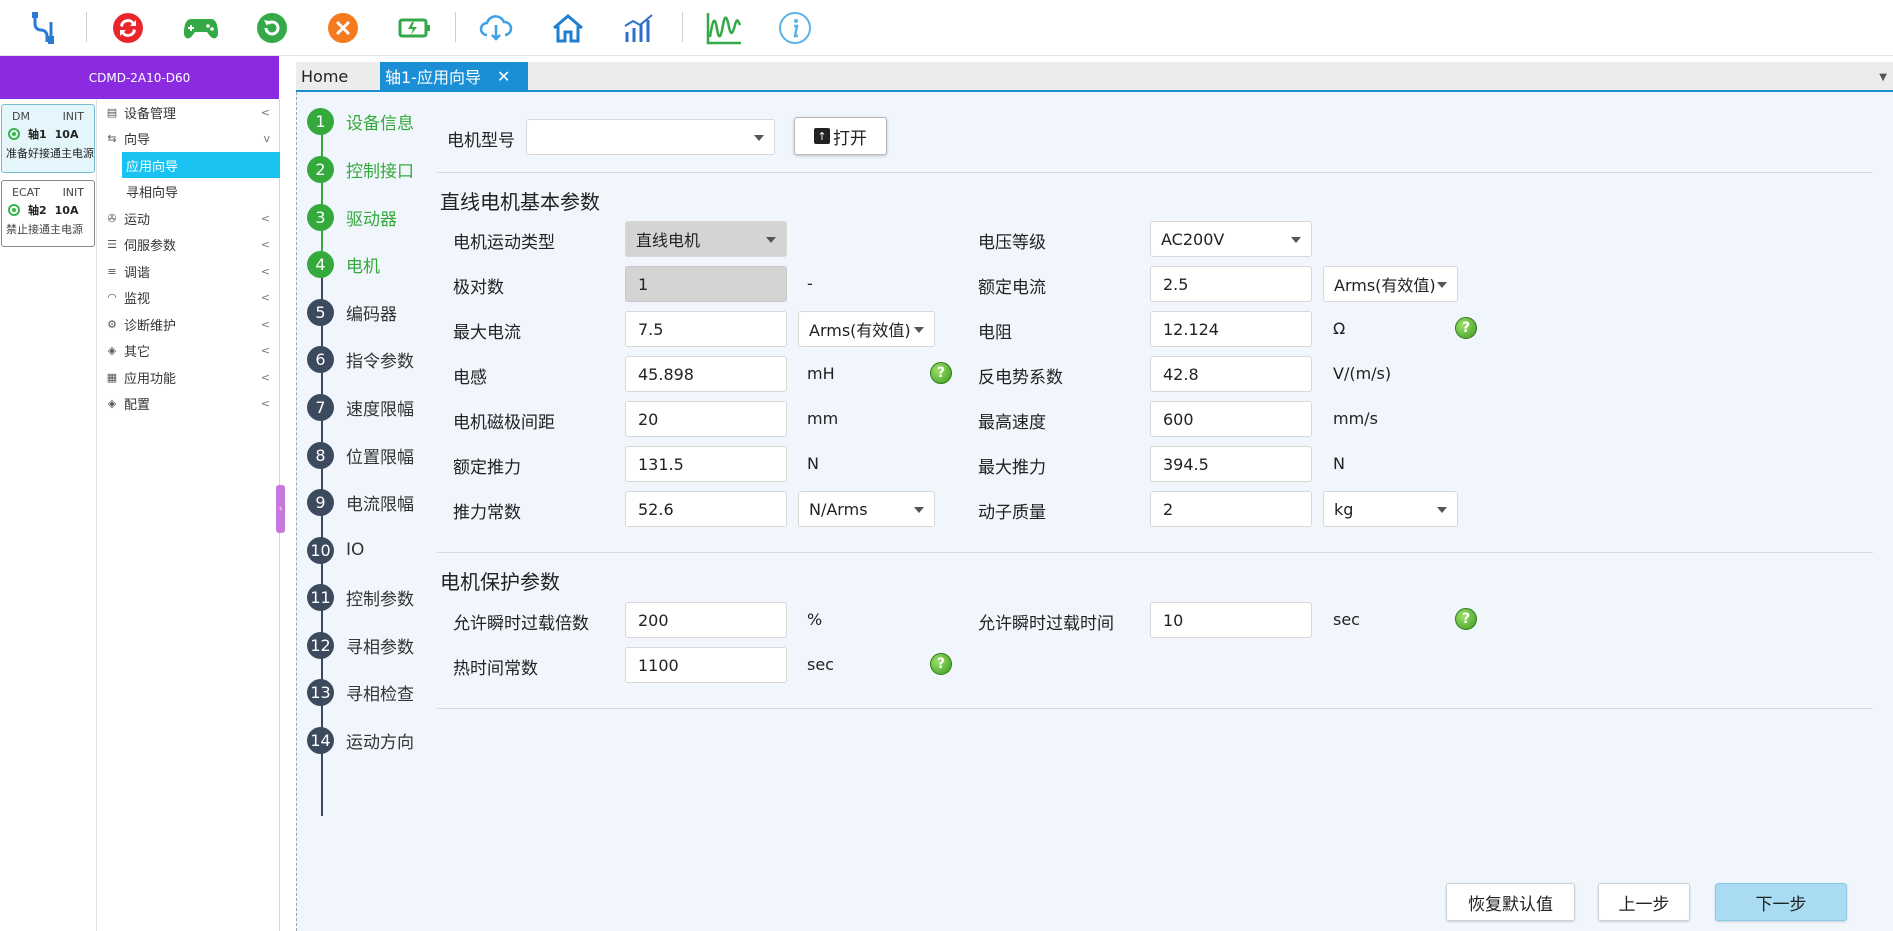 This screenshot has height=931, width=1893. What do you see at coordinates (1510, 902) in the screenshot?
I see `restore-defaults-button: 恢复默认值` at bounding box center [1510, 902].